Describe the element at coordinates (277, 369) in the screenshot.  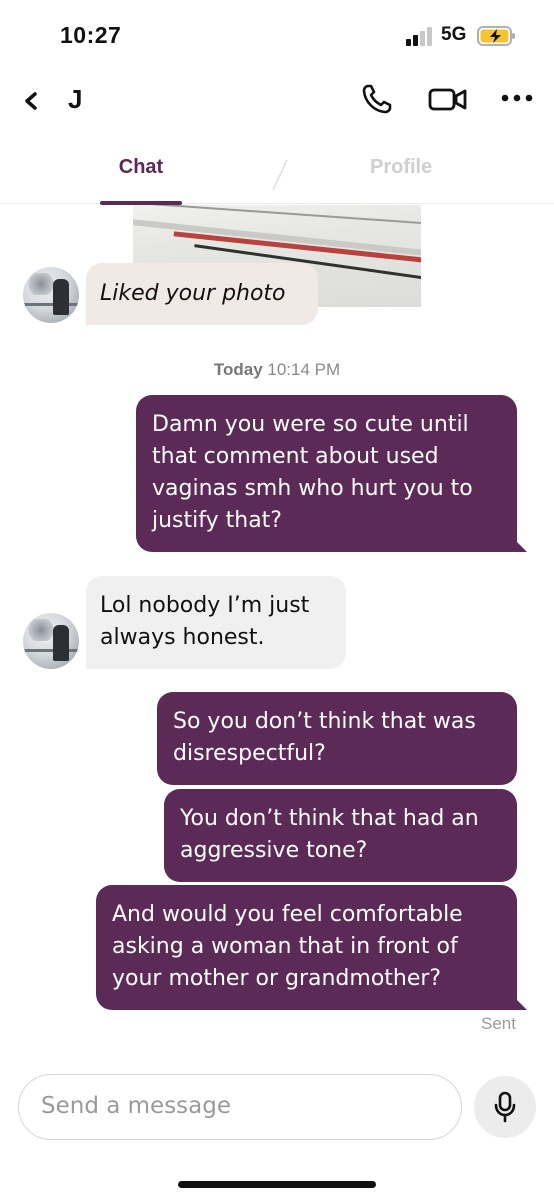
I see `message-timestamp: Today 10:14 PM` at that location.